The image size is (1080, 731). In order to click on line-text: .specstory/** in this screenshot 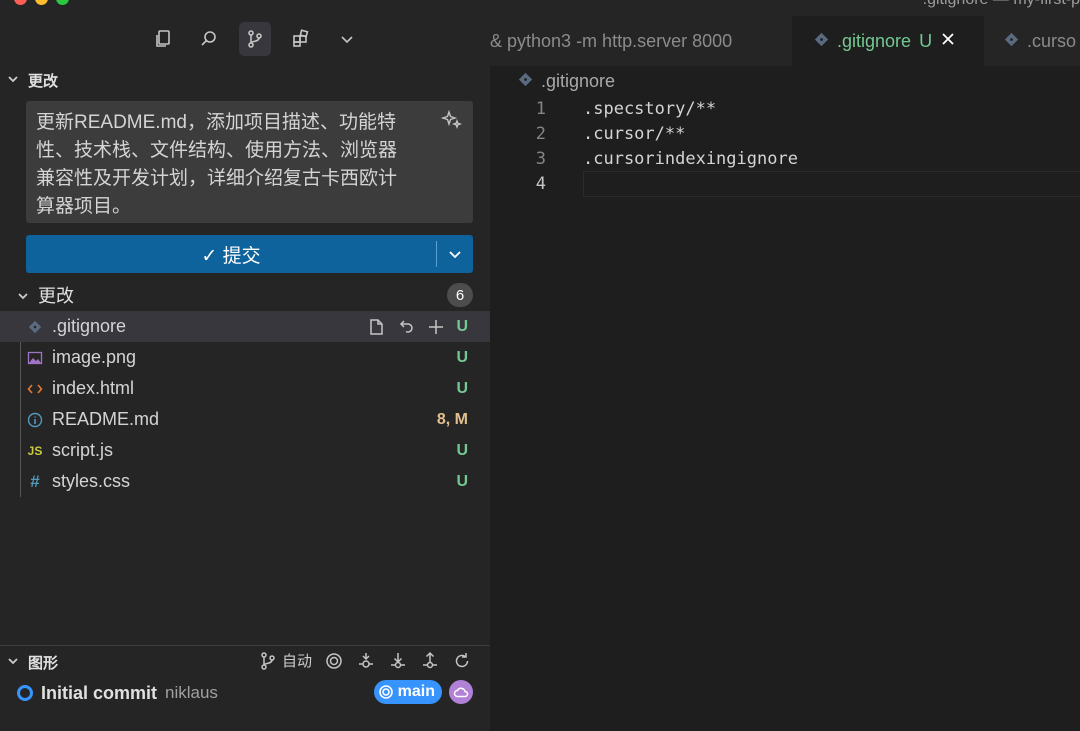, I will do `click(650, 108)`.